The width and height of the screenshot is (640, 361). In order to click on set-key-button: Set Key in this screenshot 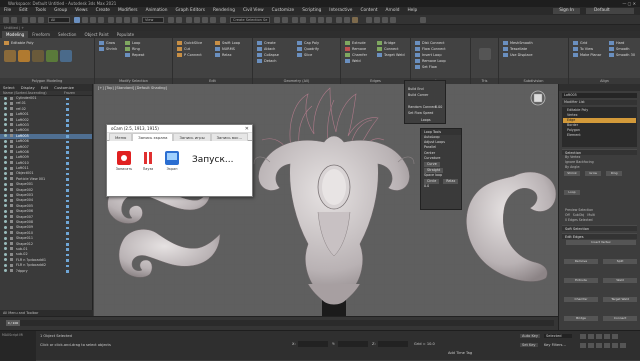, I will do `click(529, 345)`.